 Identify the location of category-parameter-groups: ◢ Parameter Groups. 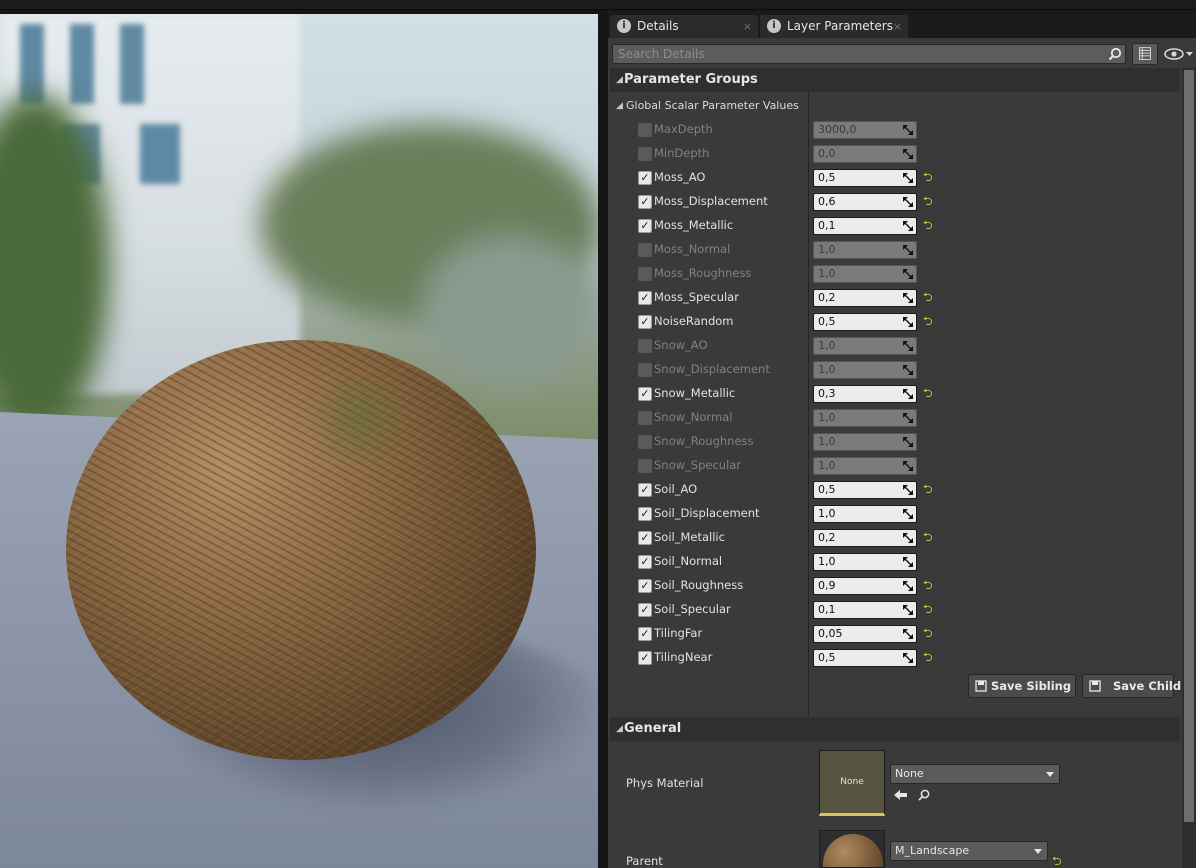
(895, 80).